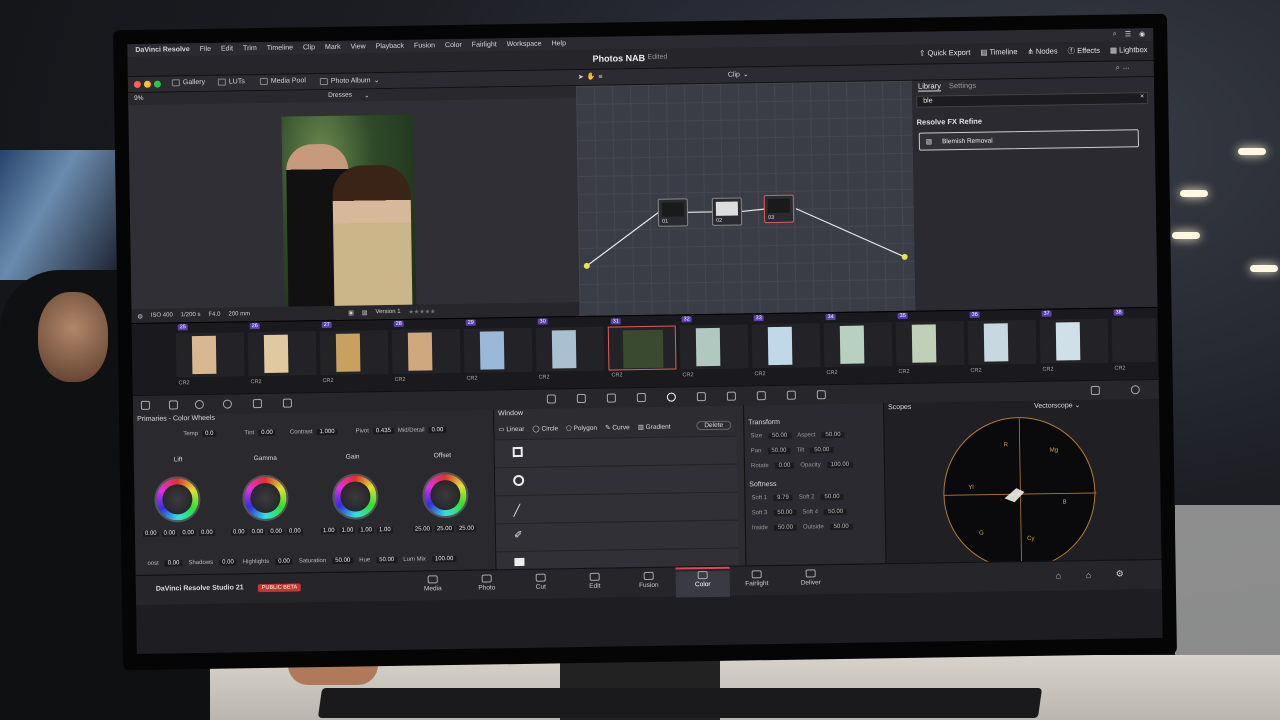  What do you see at coordinates (785, 527) in the screenshot?
I see `inside-field: 50.00` at bounding box center [785, 527].